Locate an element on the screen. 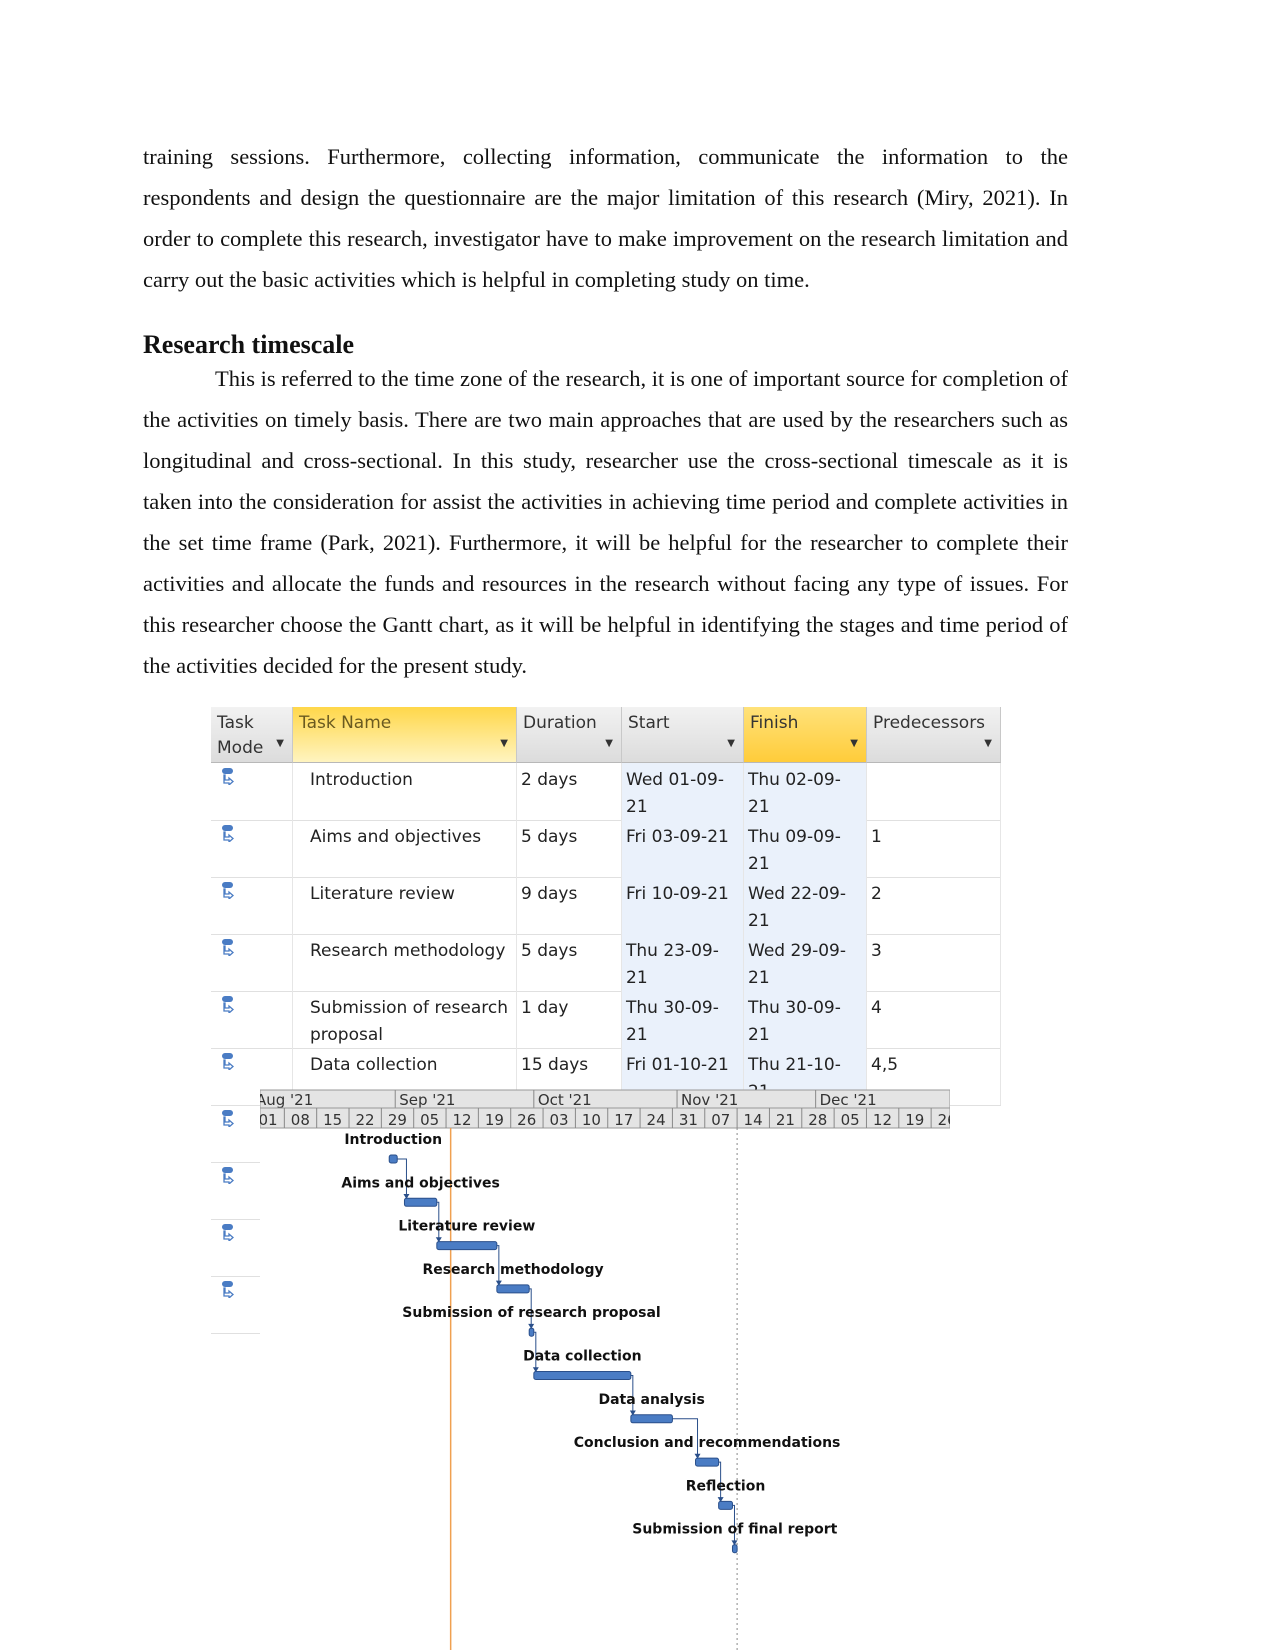 The image size is (1275, 1650). table-cell: Thu 21-10-21 is located at coordinates (805, 1076).